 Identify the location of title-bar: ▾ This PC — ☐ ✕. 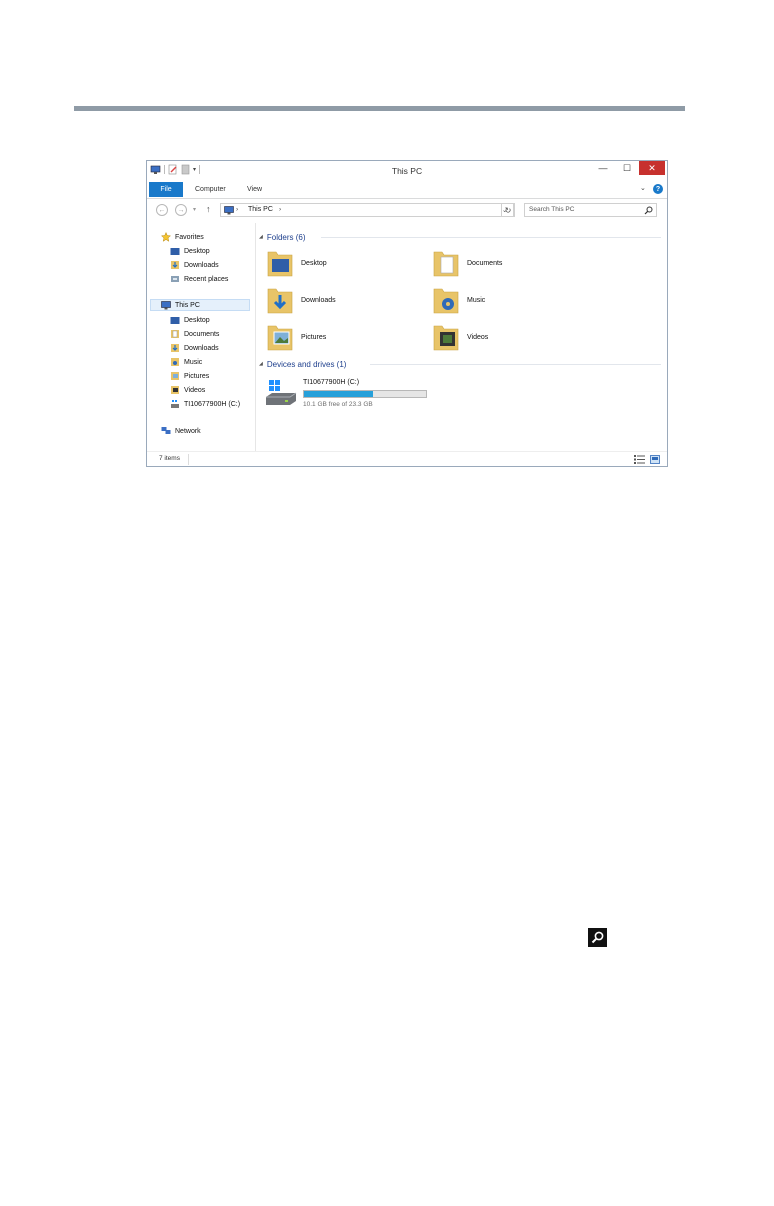
(407, 171).